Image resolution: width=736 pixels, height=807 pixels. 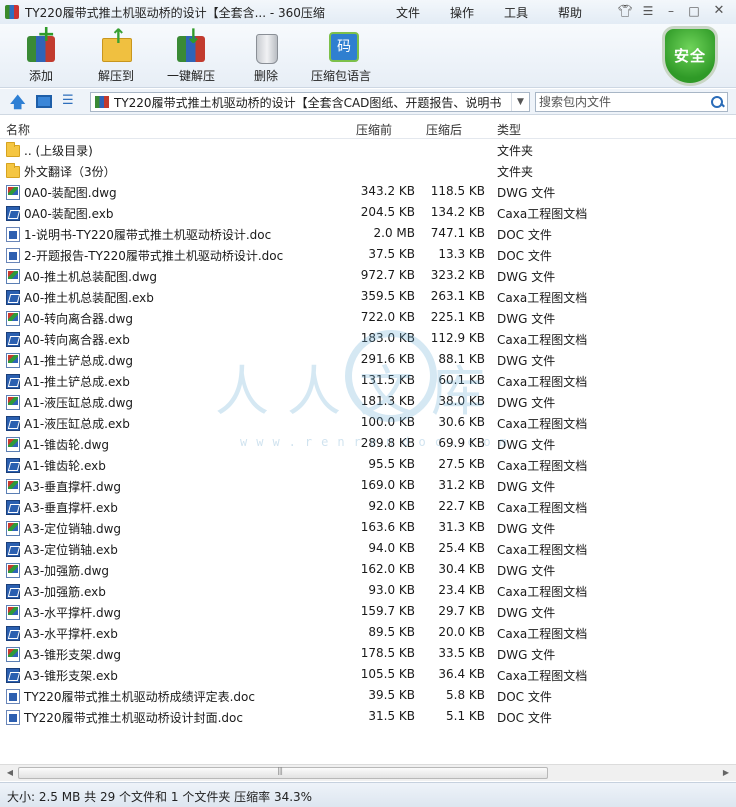 I want to click on file-name-cell: A1-液压缸总成.dwg, so click(x=69, y=402).